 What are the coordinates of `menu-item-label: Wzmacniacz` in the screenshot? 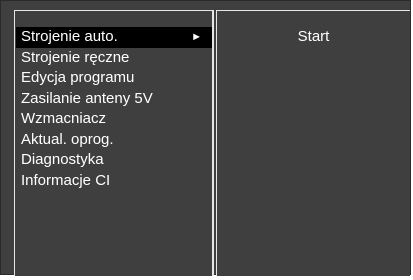 It's located at (64, 118).